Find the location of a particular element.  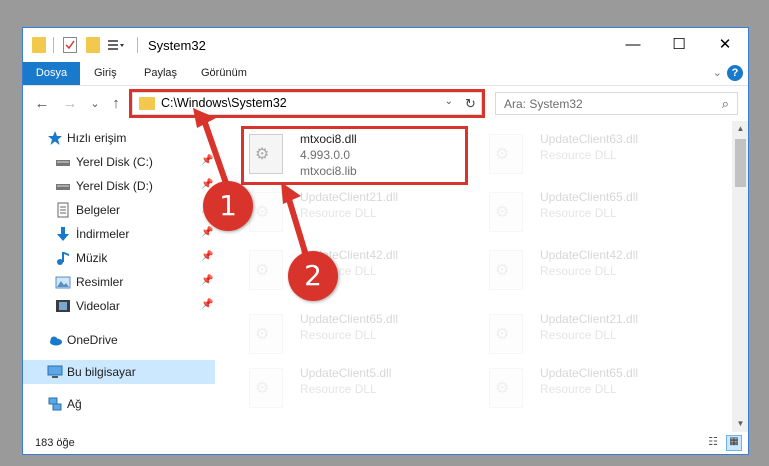

search-placeholder: Ara: System32 is located at coordinates (543, 104).